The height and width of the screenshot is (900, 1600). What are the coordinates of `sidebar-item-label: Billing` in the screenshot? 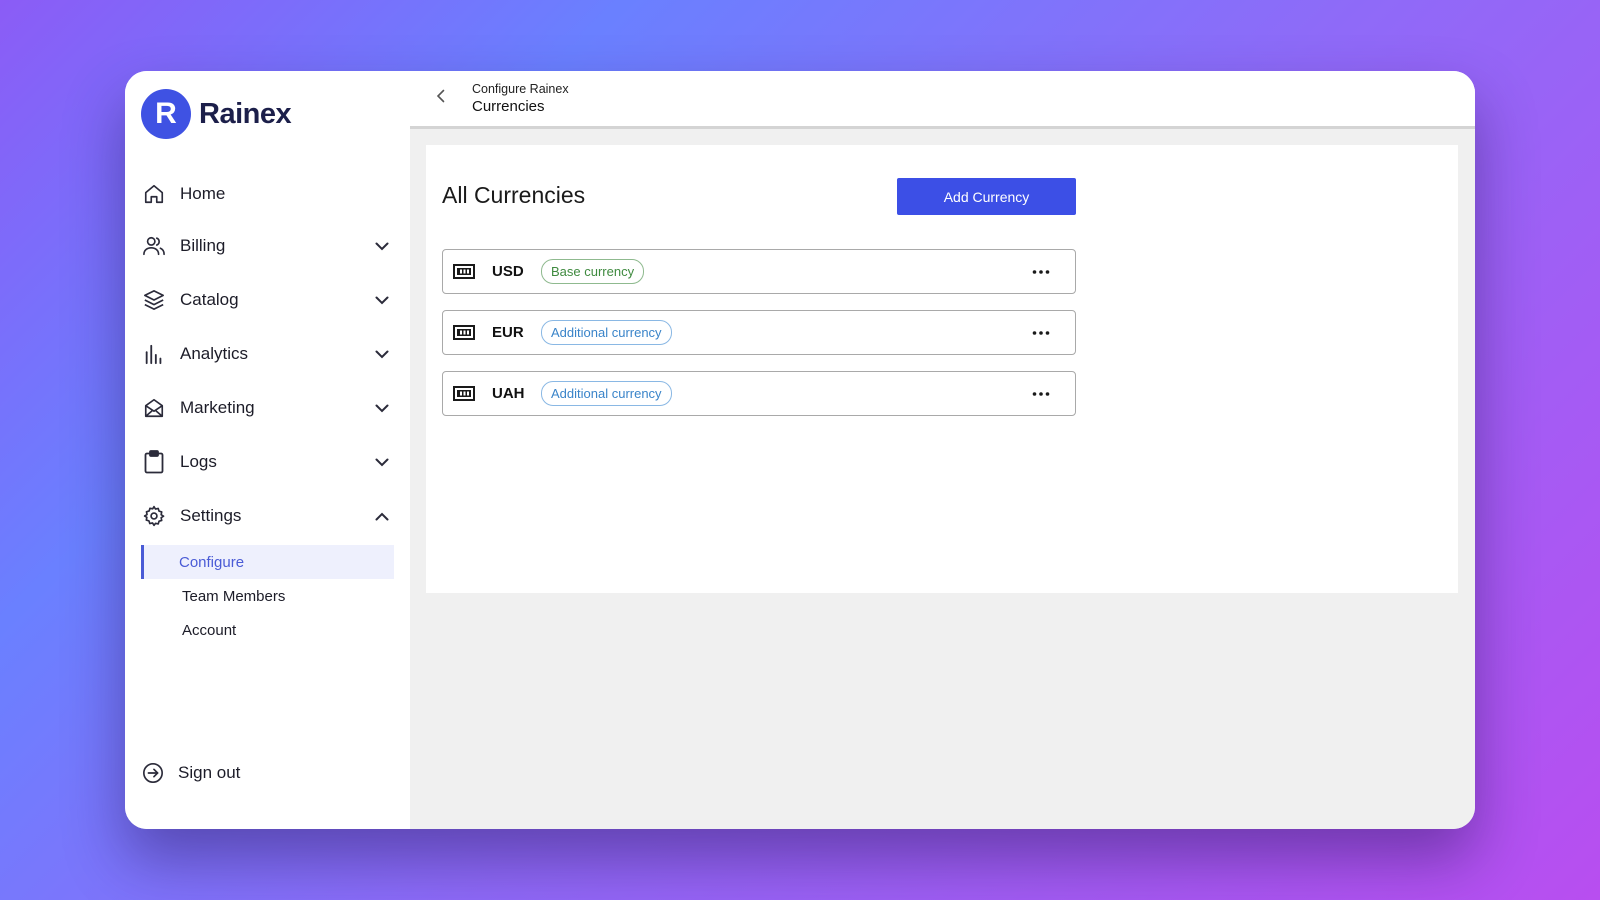 It's located at (203, 245).